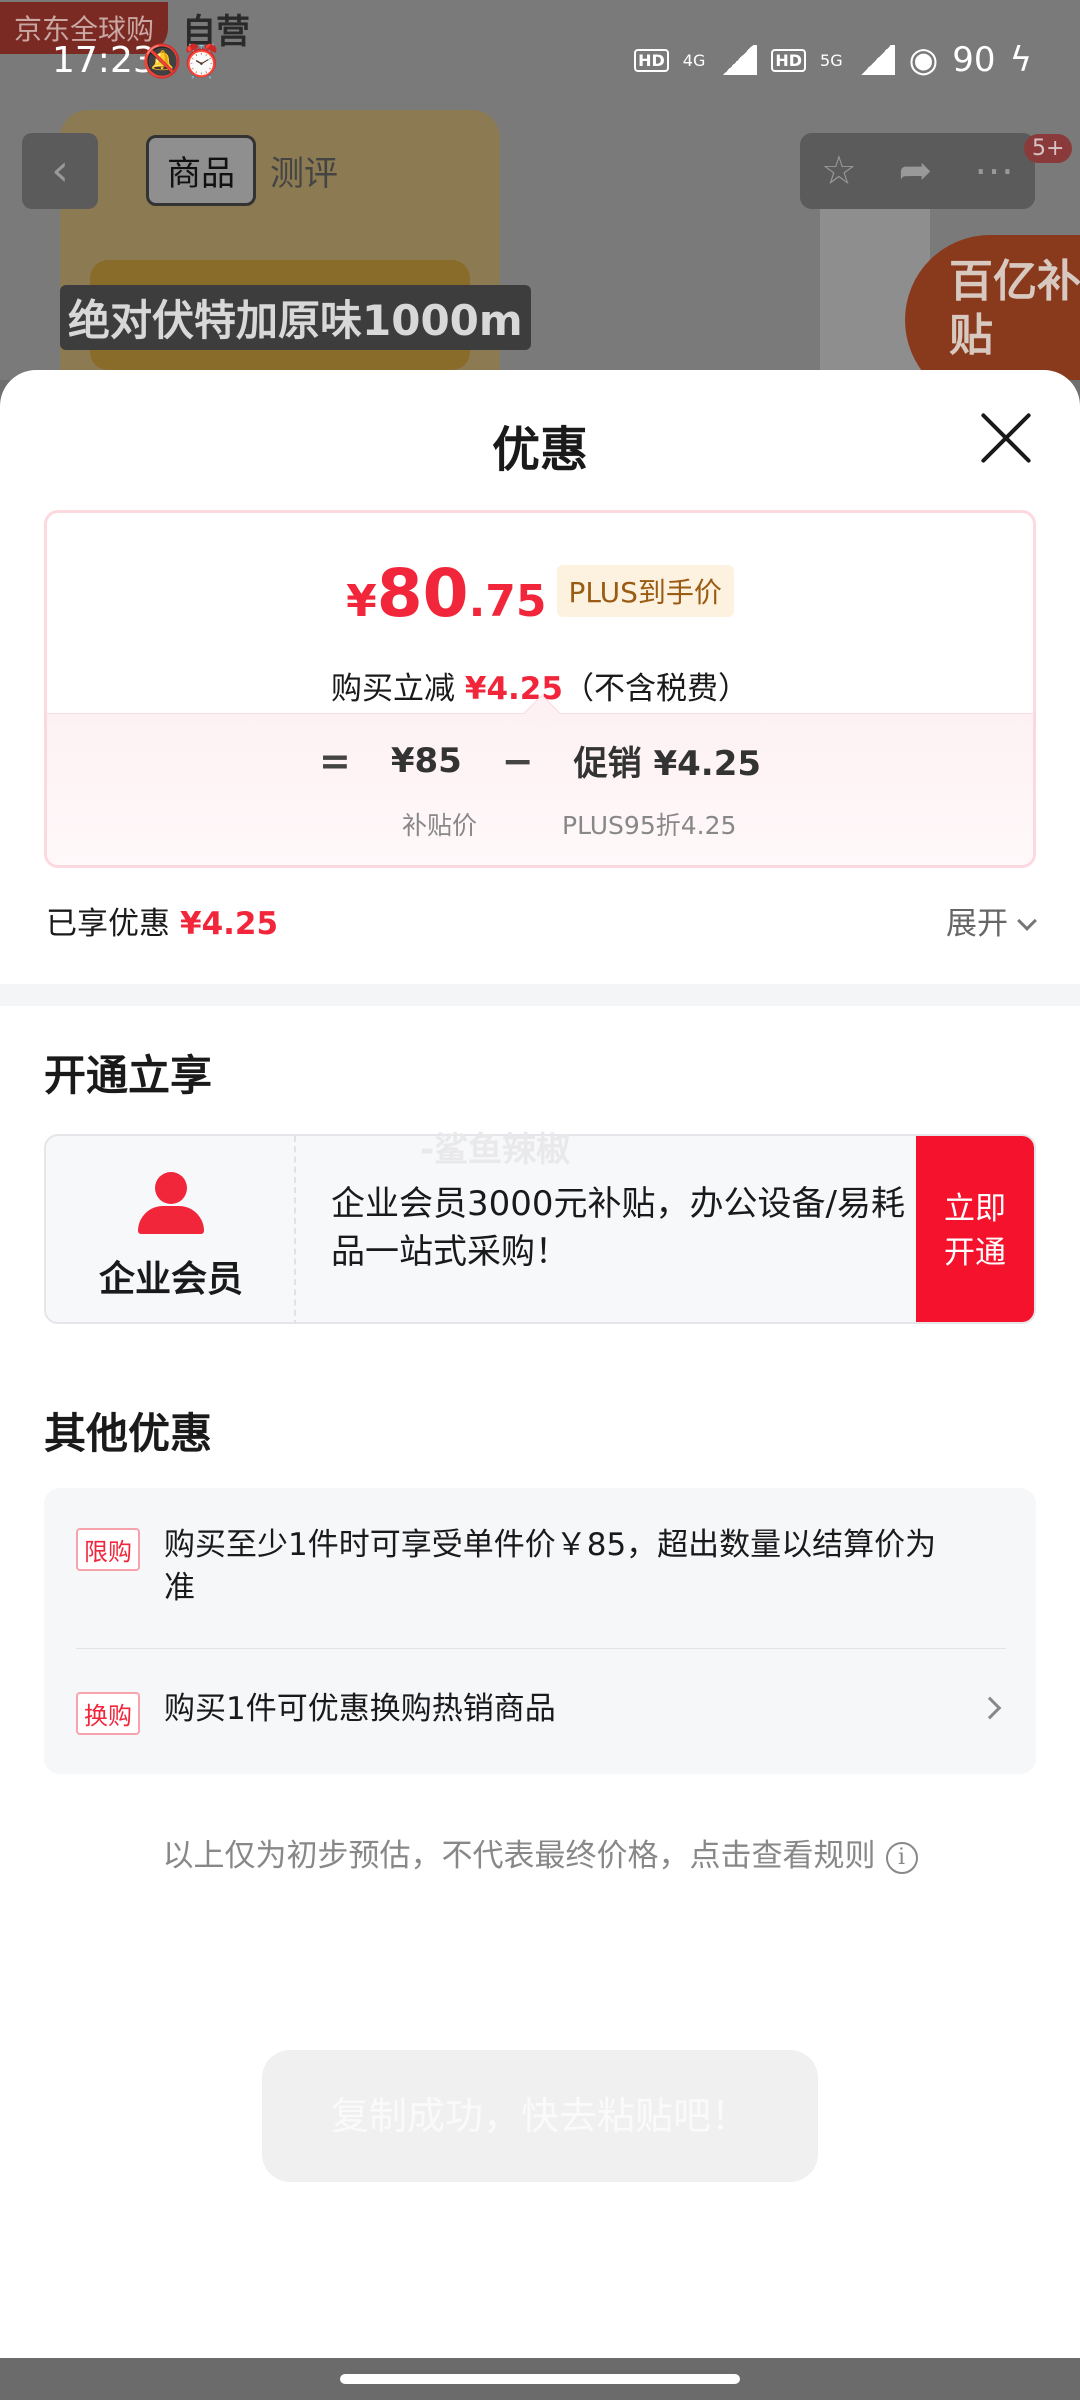 The height and width of the screenshot is (2400, 1080). Describe the element at coordinates (649, 825) in the screenshot. I see `promo-label: PLUS95折4.25` at that location.